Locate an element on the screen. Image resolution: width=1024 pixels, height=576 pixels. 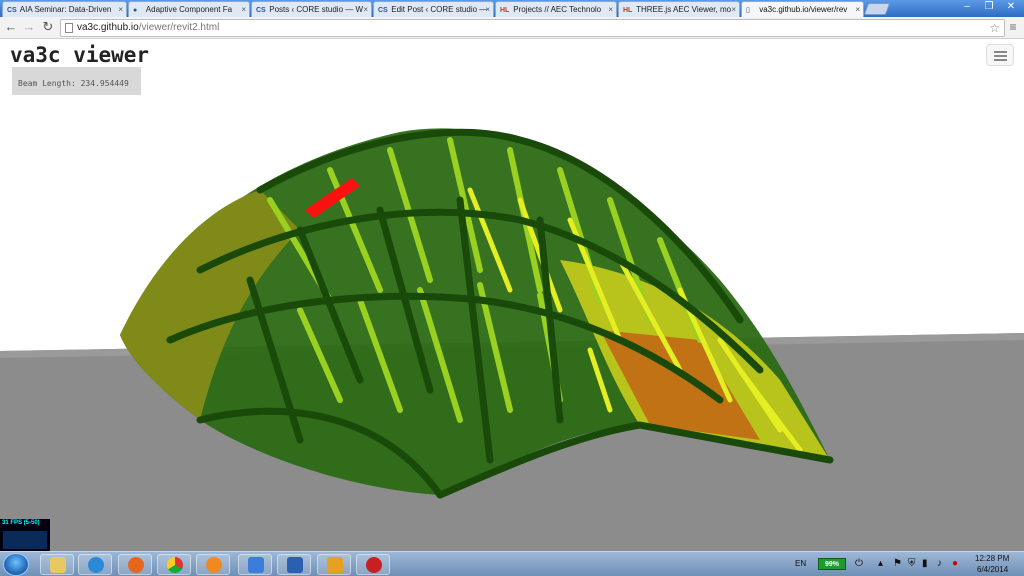
beam-length-panel: Beam Length: 234.954449 is located at coordinates (76, 81).